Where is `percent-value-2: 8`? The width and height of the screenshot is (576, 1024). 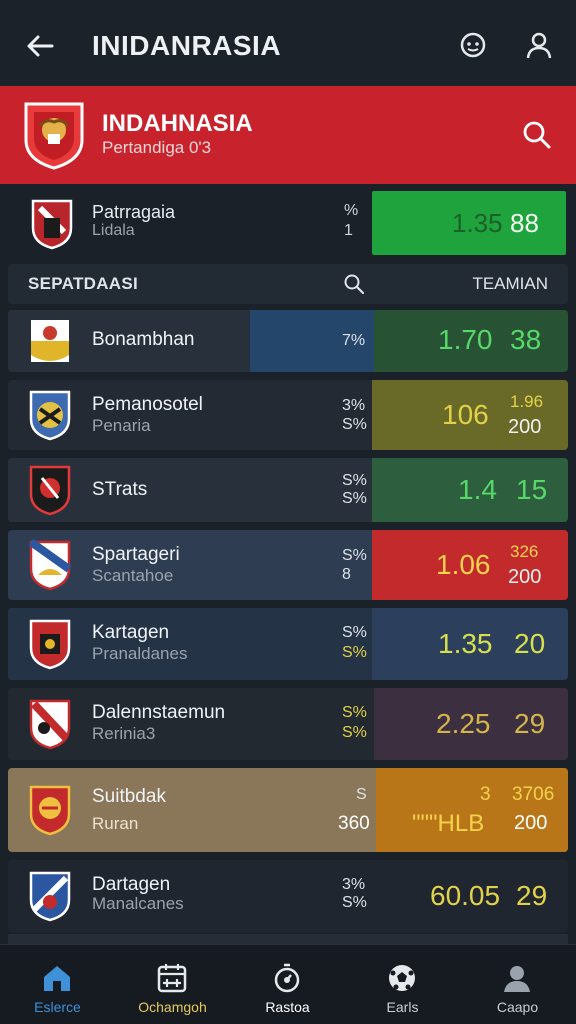 percent-value-2: 8 is located at coordinates (346, 574).